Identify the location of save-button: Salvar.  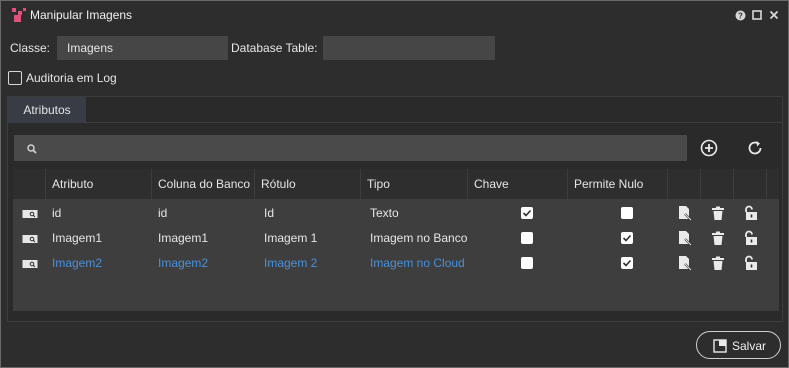
(738, 345).